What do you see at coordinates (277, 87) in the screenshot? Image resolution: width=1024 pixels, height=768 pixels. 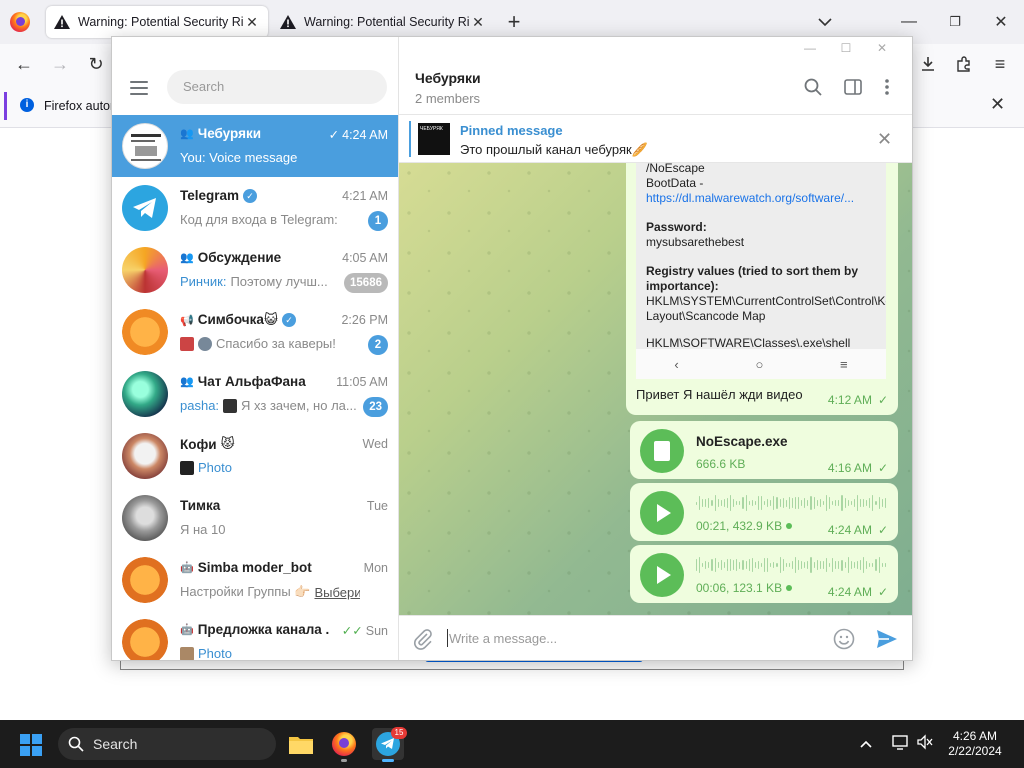 I see `search-input: Search` at bounding box center [277, 87].